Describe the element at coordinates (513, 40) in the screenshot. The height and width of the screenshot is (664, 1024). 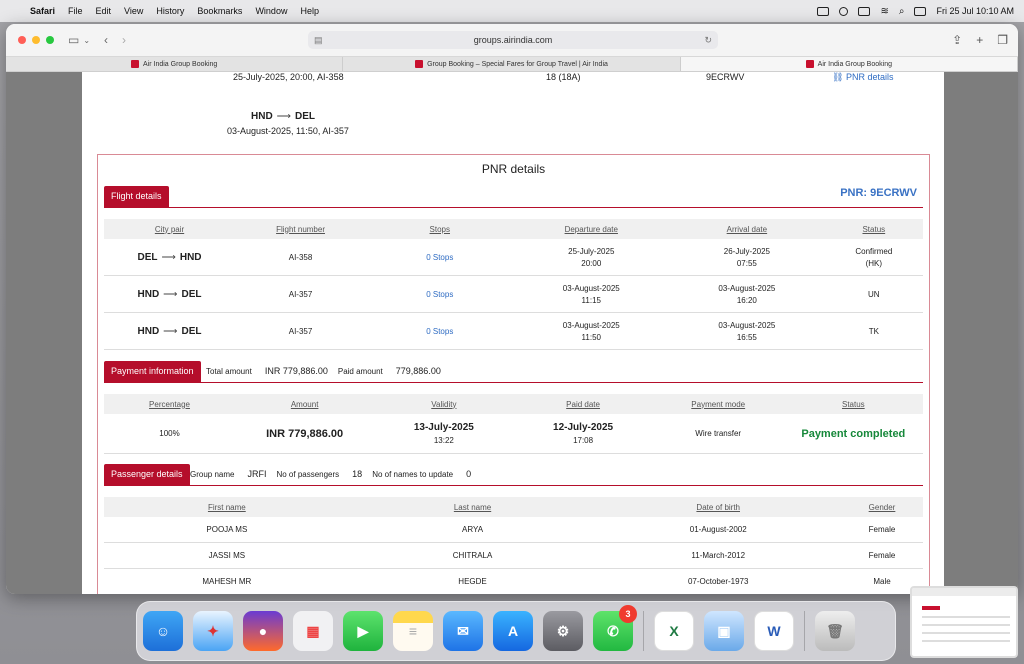
I see `address-bar: ▤ groups.airindia.com ↻` at that location.